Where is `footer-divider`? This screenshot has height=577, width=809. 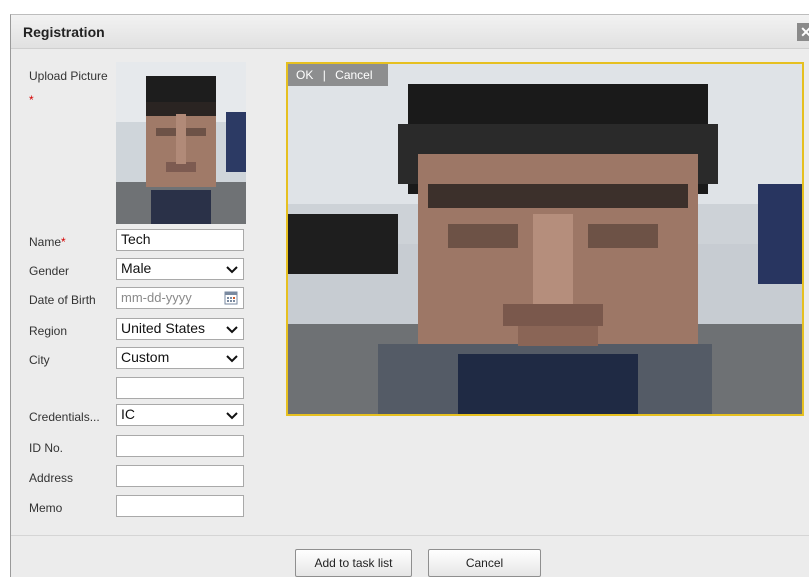
footer-divider is located at coordinates (410, 535).